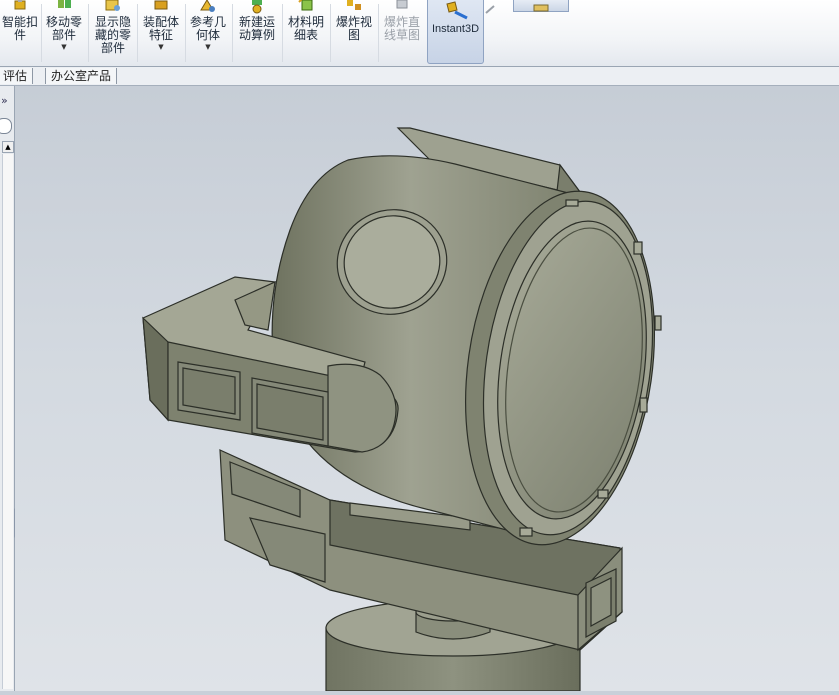  I want to click on new-motion-study-button: 新建运 动算例, so click(257, 32).